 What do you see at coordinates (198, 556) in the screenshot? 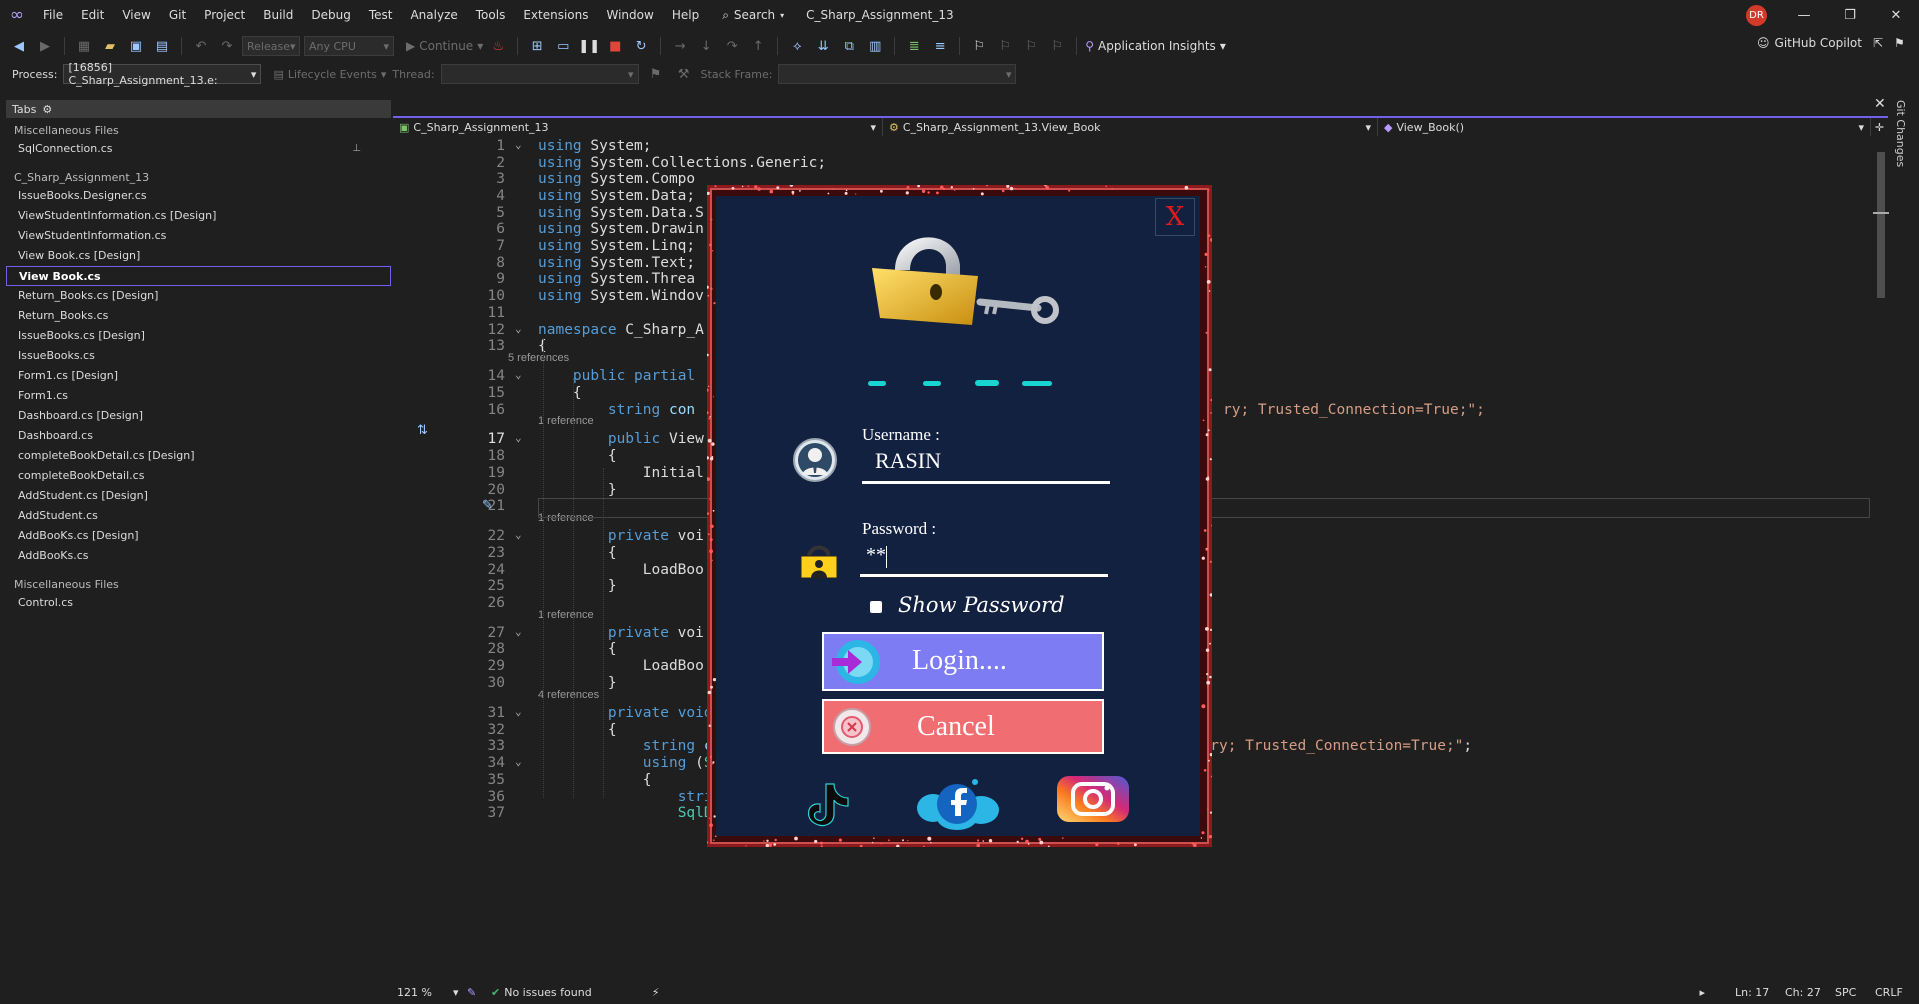
I see `open-tab-item: AddBooKs.cs` at bounding box center [198, 556].